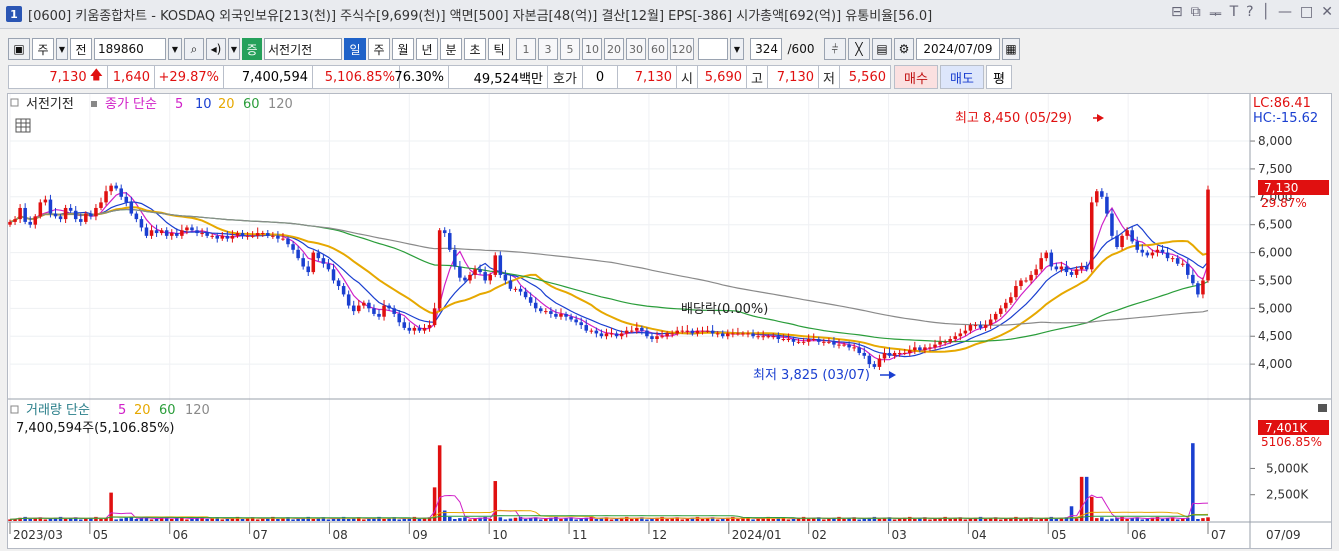 Image resolution: width=1339 pixels, height=551 pixels. Describe the element at coordinates (1215, 14) in the screenshot. I see `pin-icon: ᆍ` at that location.